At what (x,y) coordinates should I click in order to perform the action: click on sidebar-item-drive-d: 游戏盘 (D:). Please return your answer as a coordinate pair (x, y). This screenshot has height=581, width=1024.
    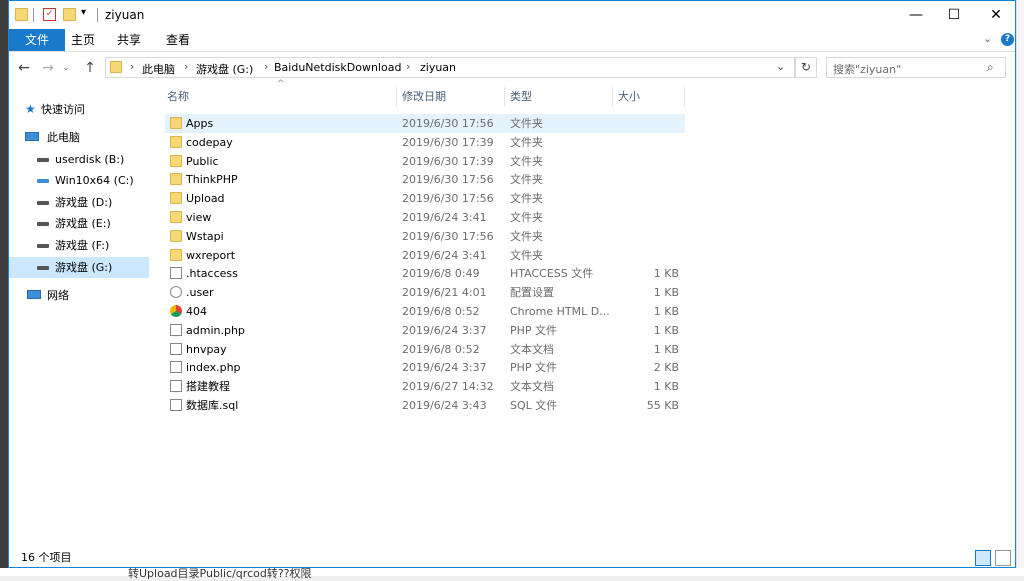
    Looking at the image, I should click on (79, 202).